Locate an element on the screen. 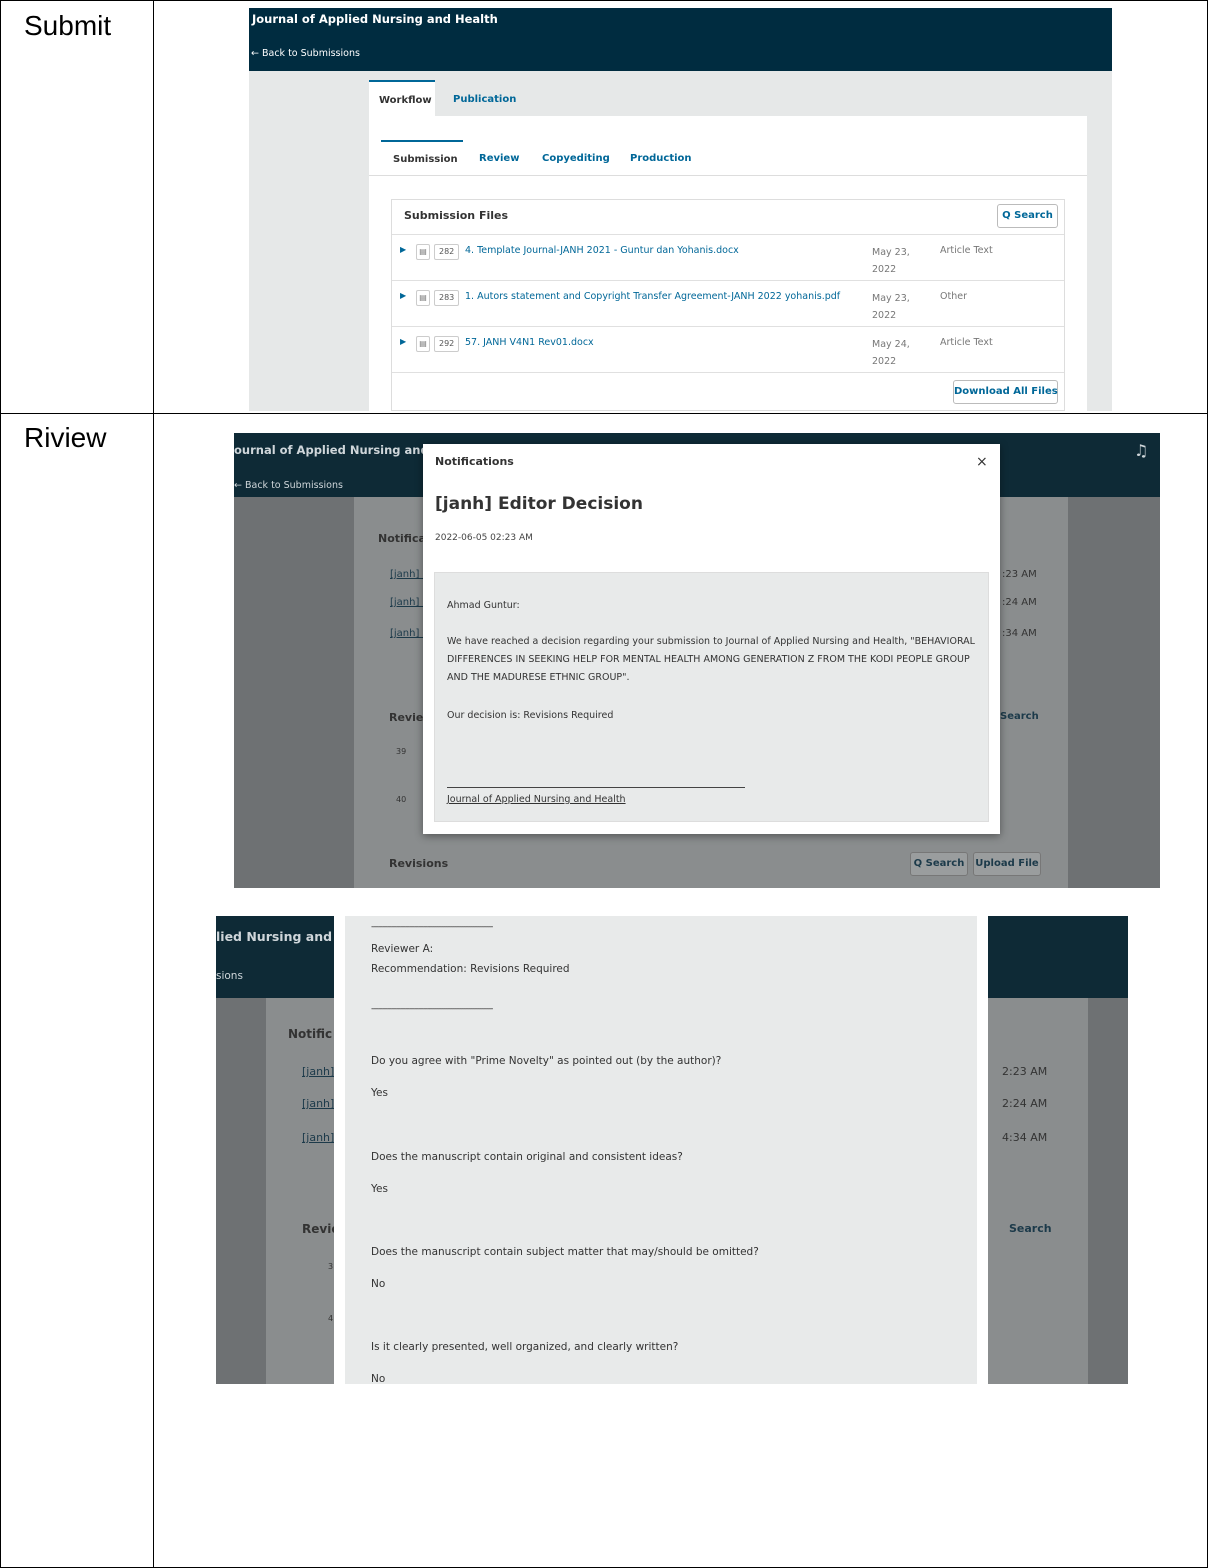  journal-signature-link: Journal of Applied Nursing and Health is located at coordinates (536, 800).